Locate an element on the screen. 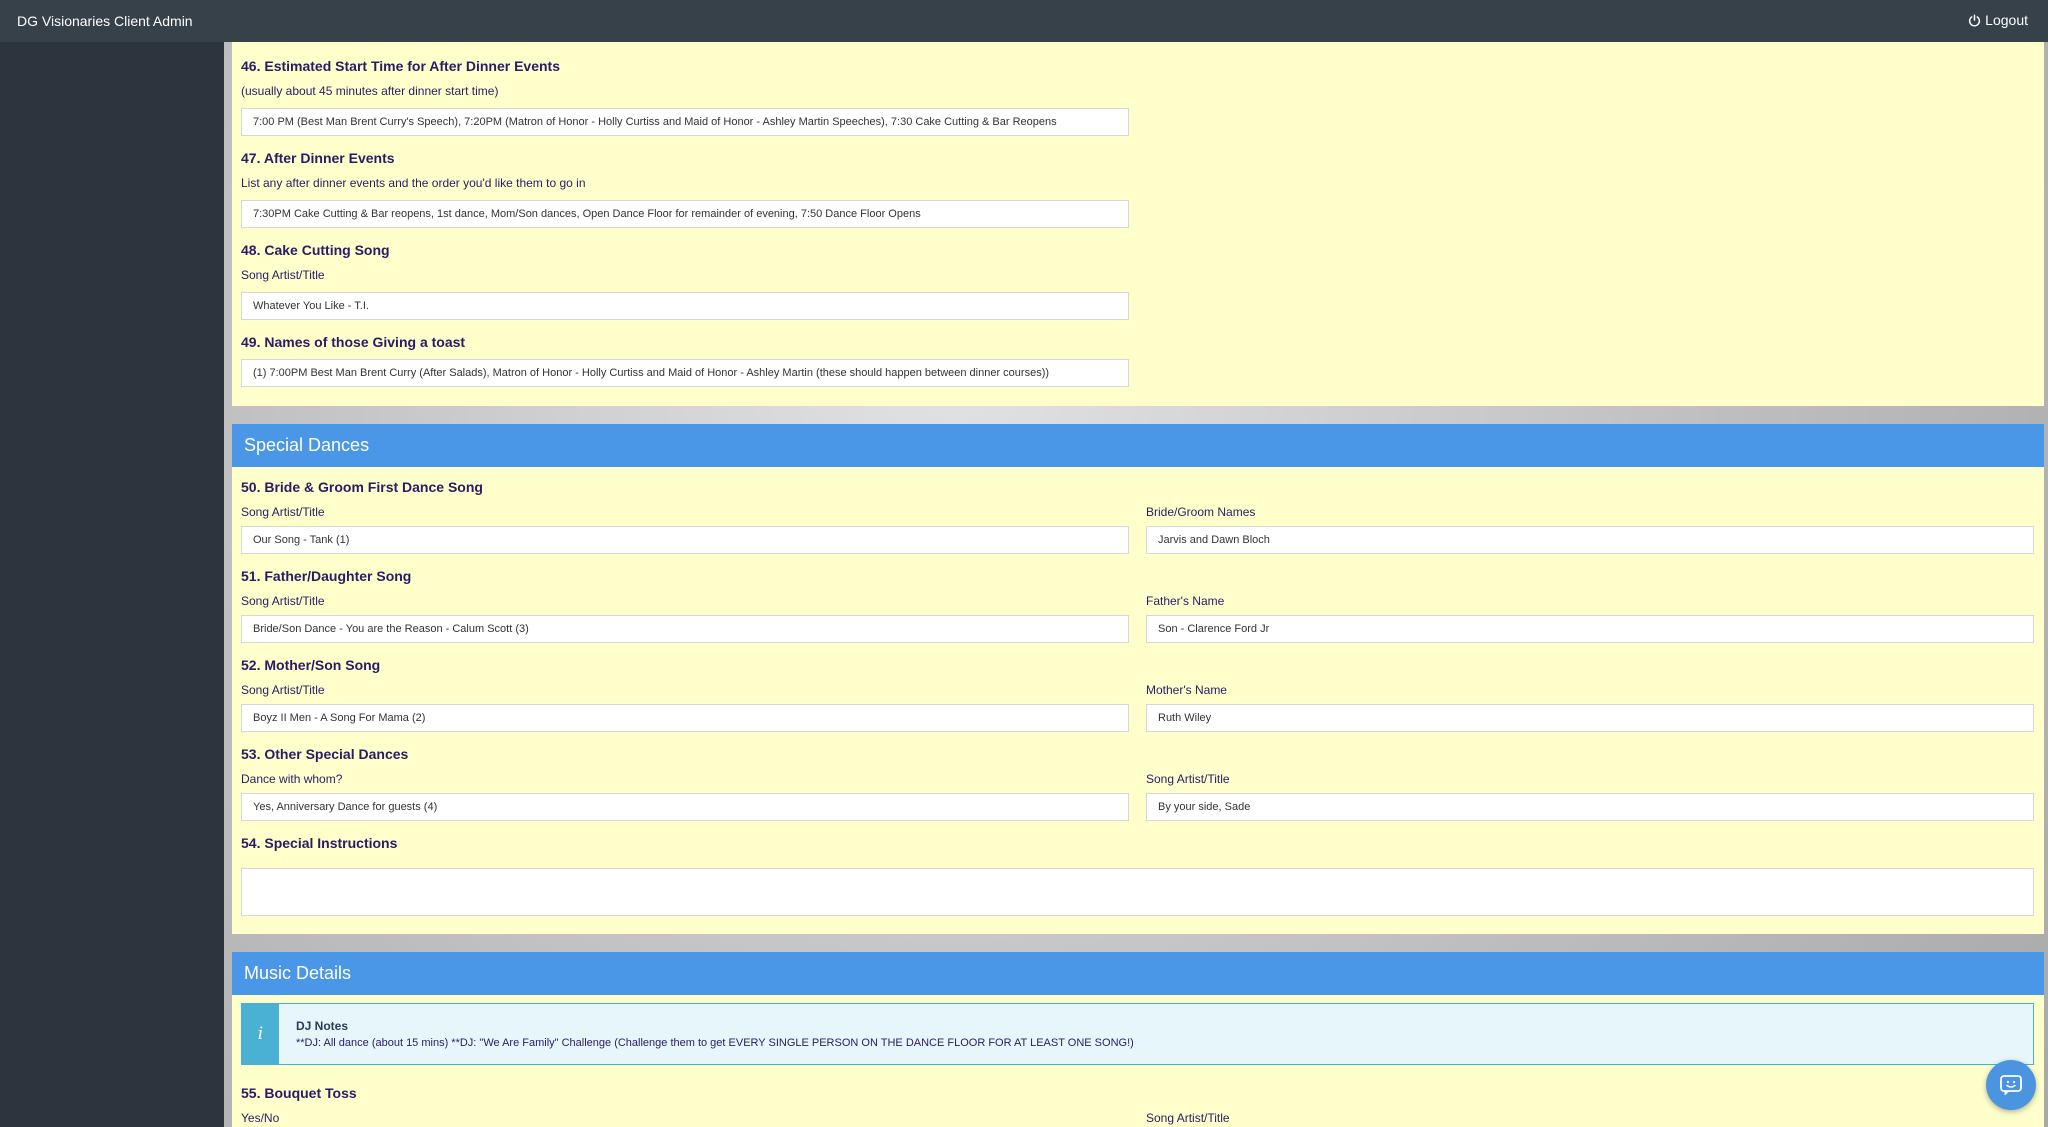  q54-title: 54. Special Instructions is located at coordinates (319, 843).